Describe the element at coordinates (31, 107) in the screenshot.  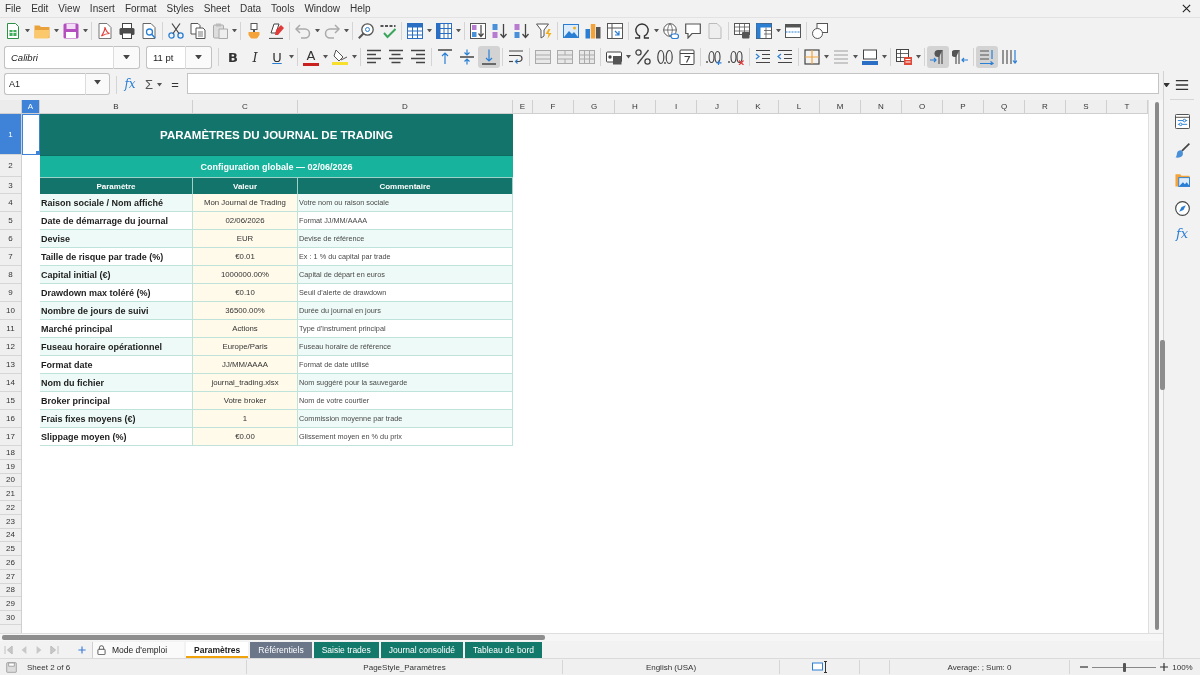
I see `column-header: A` at that location.